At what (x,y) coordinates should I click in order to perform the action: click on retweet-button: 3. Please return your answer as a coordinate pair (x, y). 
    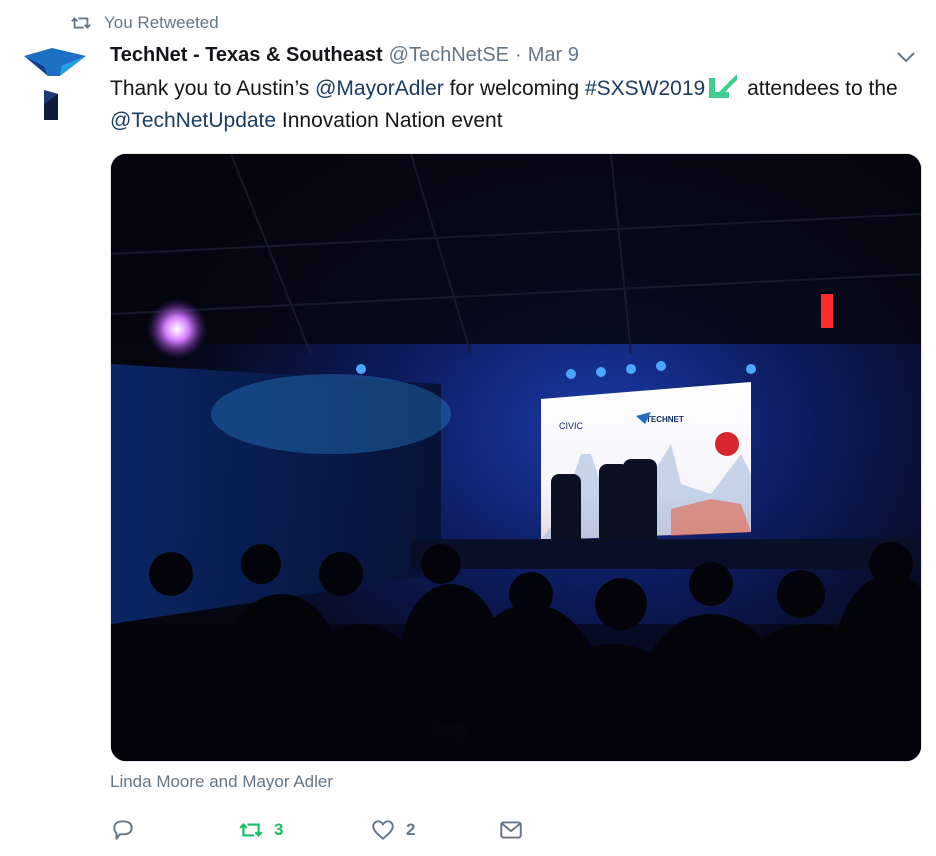
    Looking at the image, I should click on (260, 830).